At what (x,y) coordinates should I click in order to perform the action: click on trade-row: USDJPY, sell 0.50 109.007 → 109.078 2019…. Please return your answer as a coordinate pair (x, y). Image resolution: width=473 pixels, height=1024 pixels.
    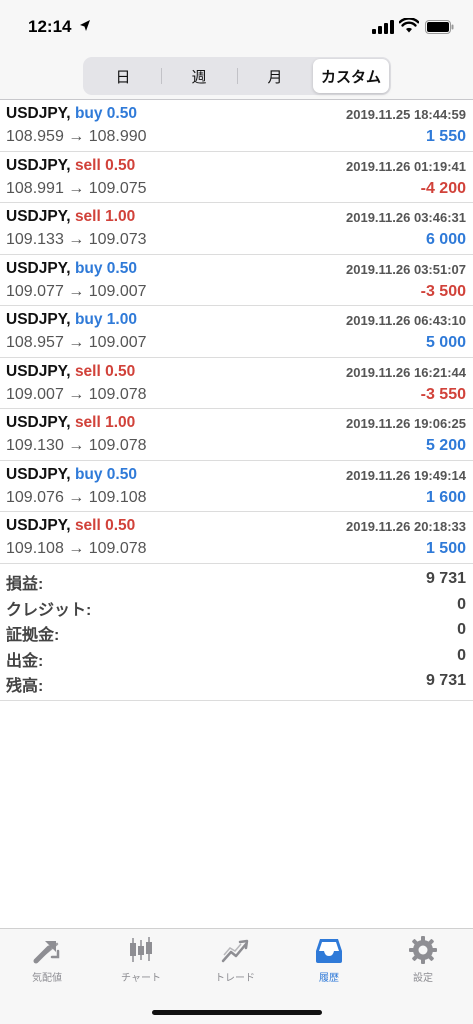
    Looking at the image, I should click on (236, 383).